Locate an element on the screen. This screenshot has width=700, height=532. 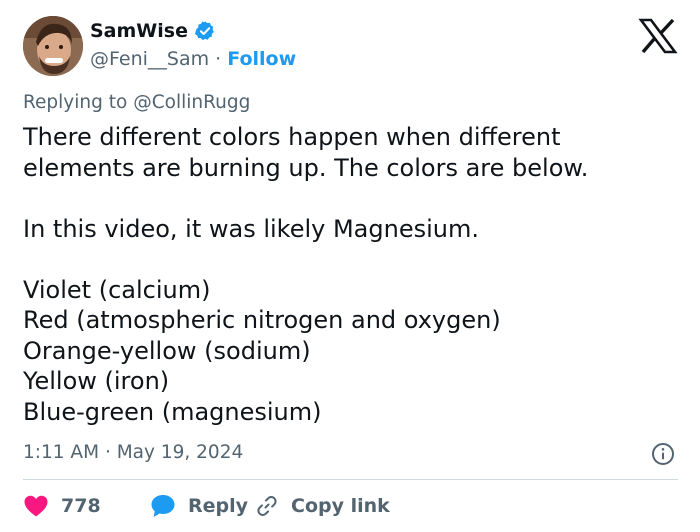
avatar is located at coordinates (53, 46).